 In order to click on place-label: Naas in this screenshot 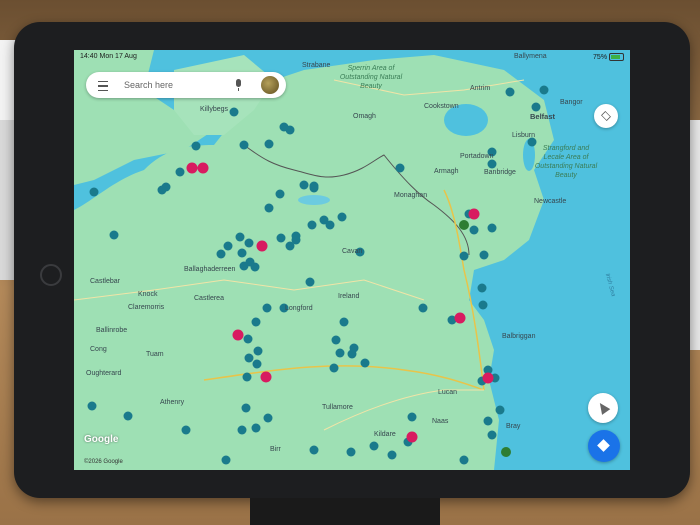, I will do `click(440, 421)`.